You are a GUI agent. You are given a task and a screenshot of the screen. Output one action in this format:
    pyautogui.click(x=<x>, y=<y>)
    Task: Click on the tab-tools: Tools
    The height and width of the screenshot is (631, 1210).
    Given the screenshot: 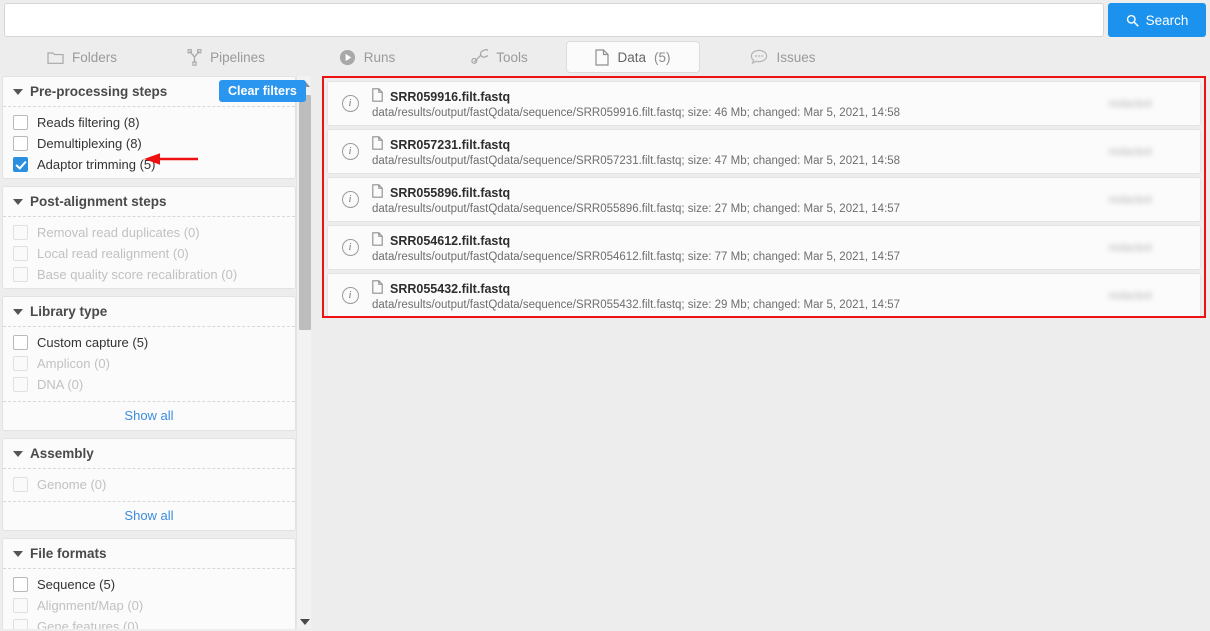 What is the action you would take?
    pyautogui.click(x=499, y=57)
    